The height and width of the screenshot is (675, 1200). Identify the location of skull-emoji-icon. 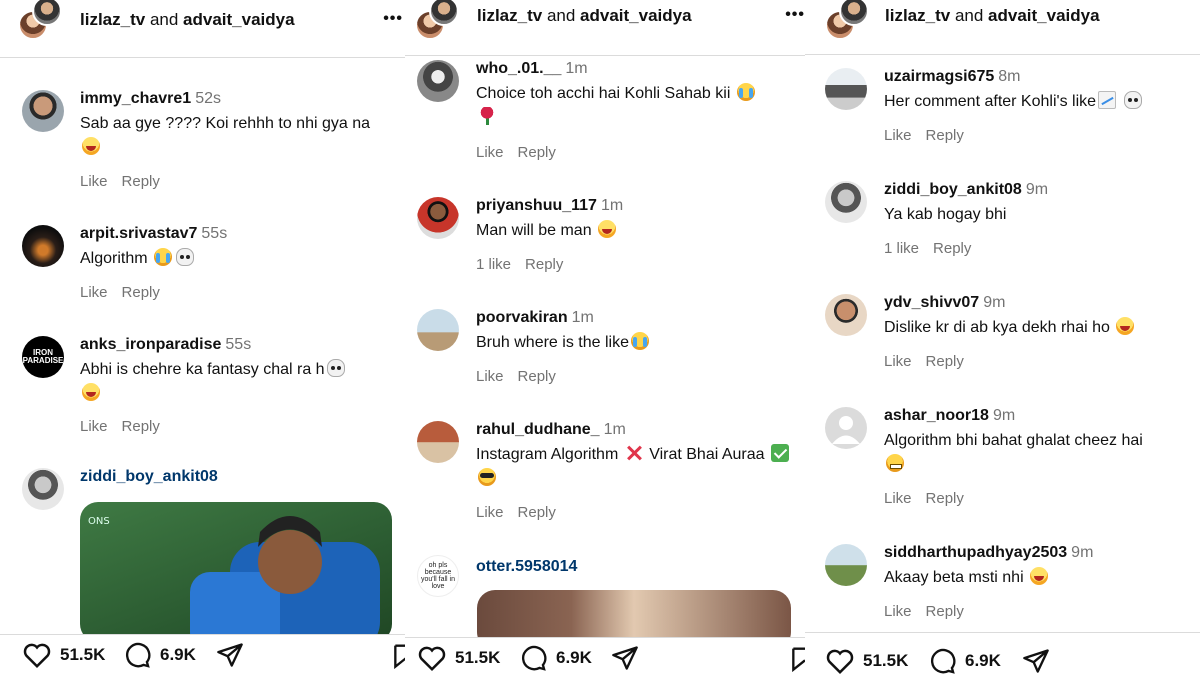
(1133, 100).